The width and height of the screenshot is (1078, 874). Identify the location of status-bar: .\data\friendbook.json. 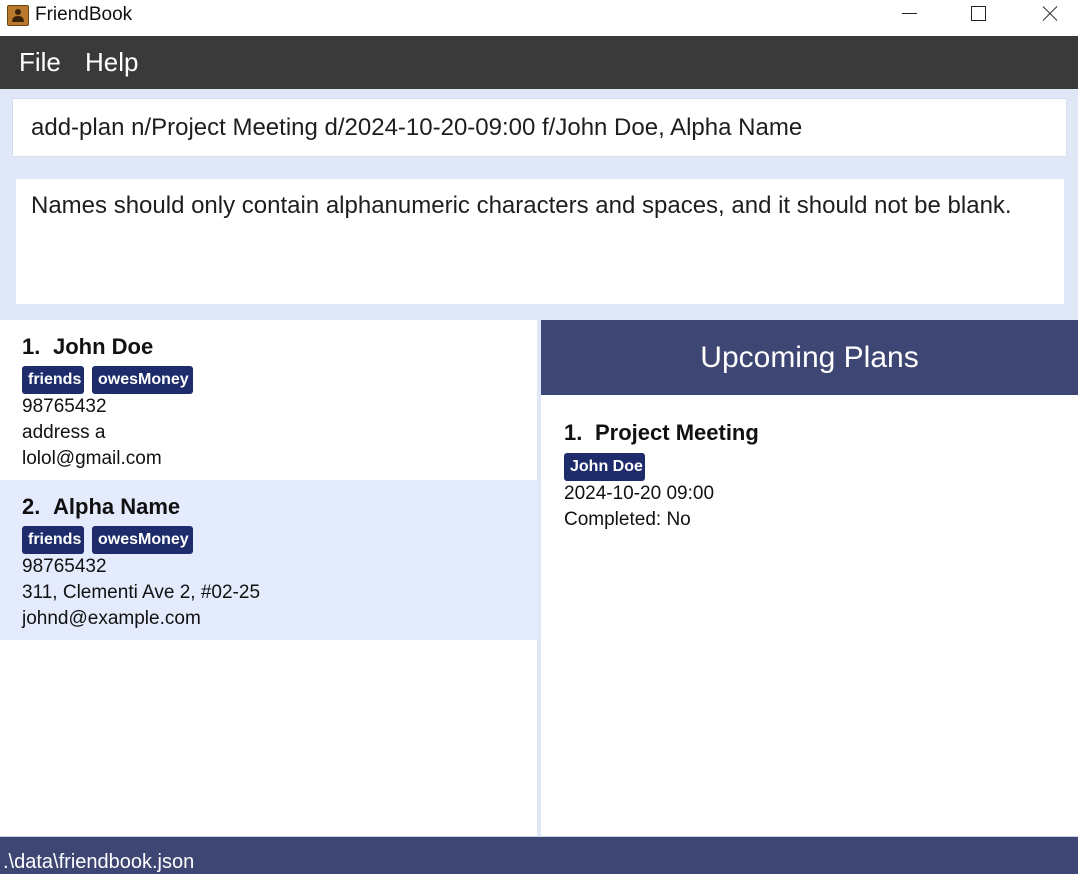
(539, 855).